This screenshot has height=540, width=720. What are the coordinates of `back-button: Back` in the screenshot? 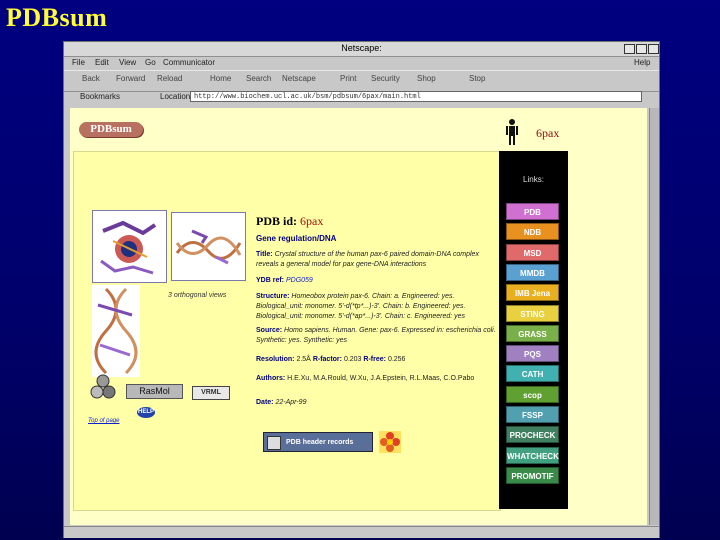 It's located at (91, 78).